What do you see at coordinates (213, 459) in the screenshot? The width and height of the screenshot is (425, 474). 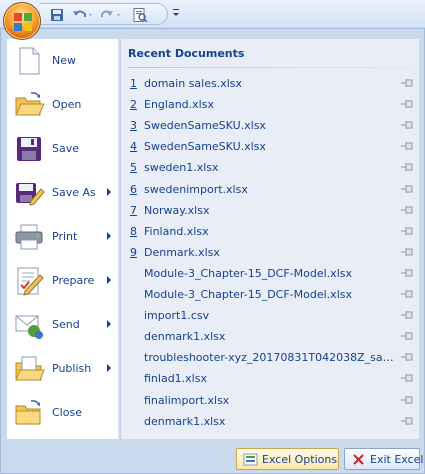 I see `menu-footer: Excel Options Exit Excel` at bounding box center [213, 459].